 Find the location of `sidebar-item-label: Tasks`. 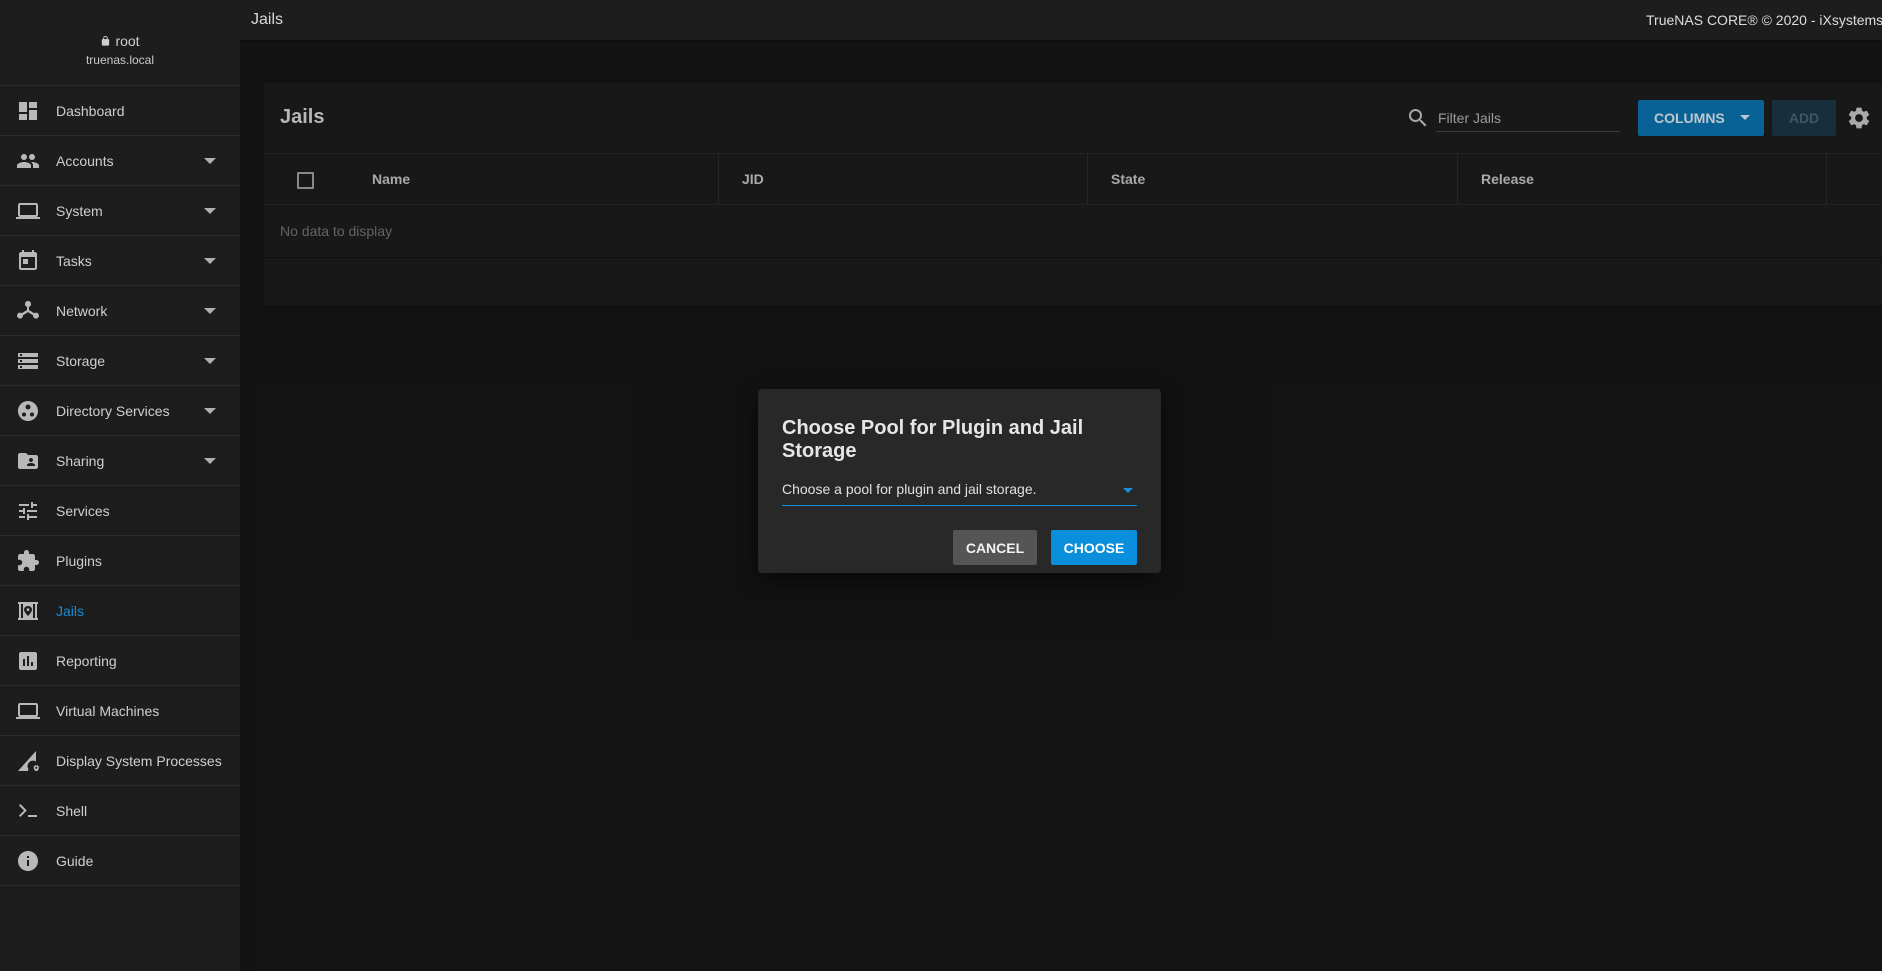

sidebar-item-label: Tasks is located at coordinates (74, 260).